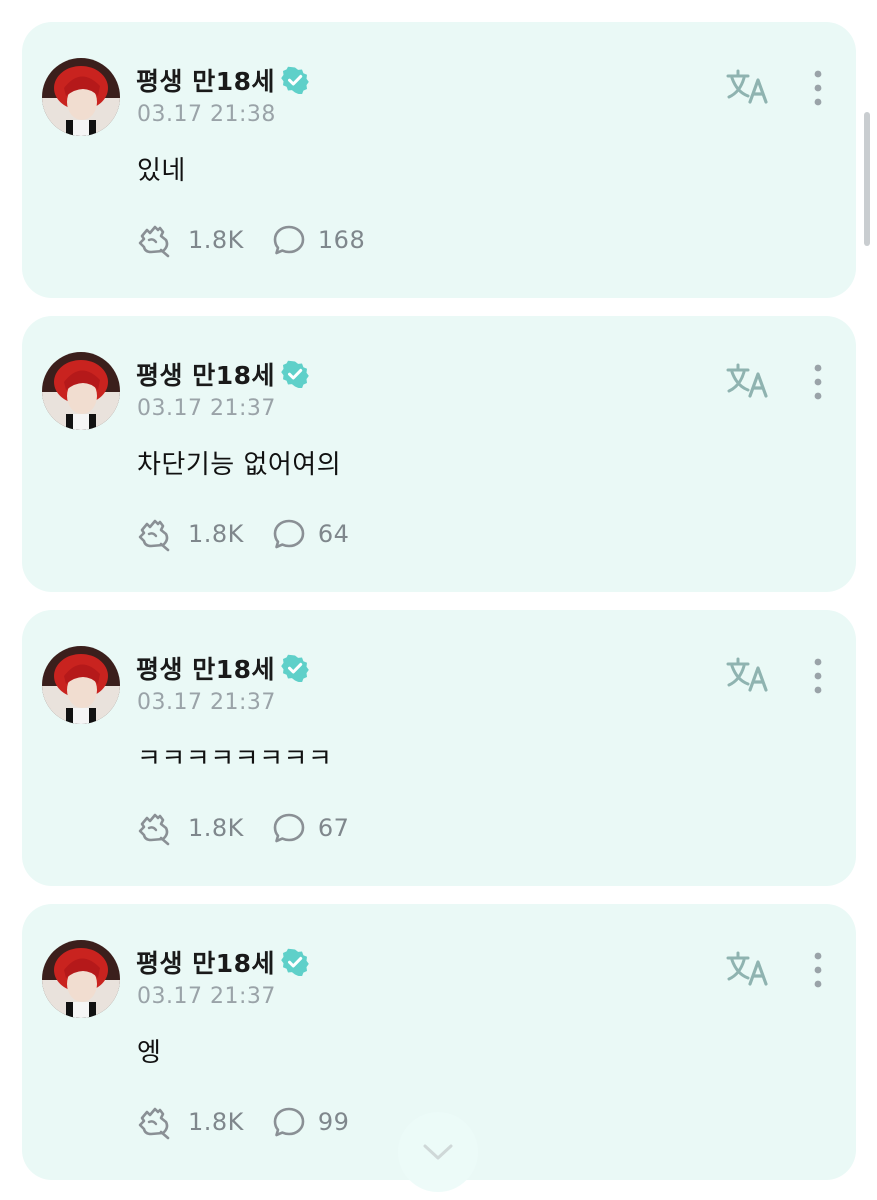 This screenshot has height=1200, width=877. I want to click on comment-count: 64, so click(333, 534).